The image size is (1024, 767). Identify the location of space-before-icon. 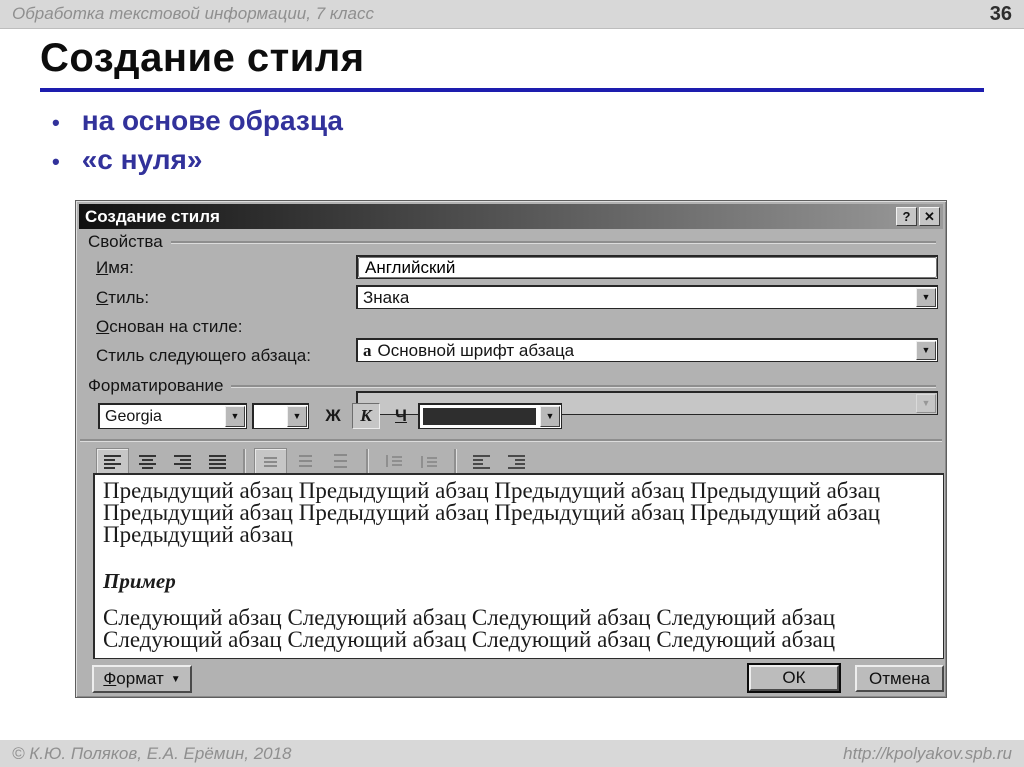
(393, 461).